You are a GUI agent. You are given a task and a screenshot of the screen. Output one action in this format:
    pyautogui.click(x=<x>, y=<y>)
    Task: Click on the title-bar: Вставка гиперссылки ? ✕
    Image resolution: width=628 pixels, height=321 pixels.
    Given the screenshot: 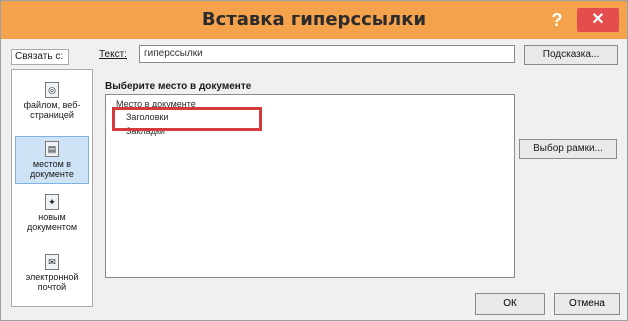 What is the action you would take?
    pyautogui.click(x=314, y=20)
    